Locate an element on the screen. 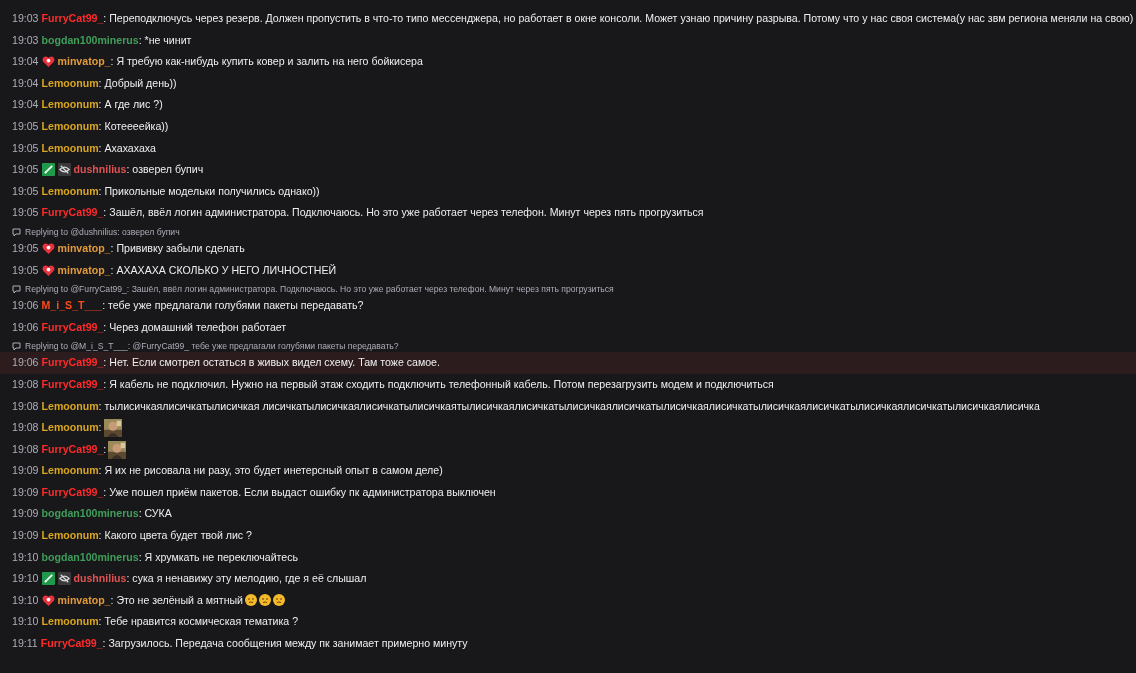 This screenshot has height=673, width=1136. message-text: : озверел бупич is located at coordinates (165, 169).